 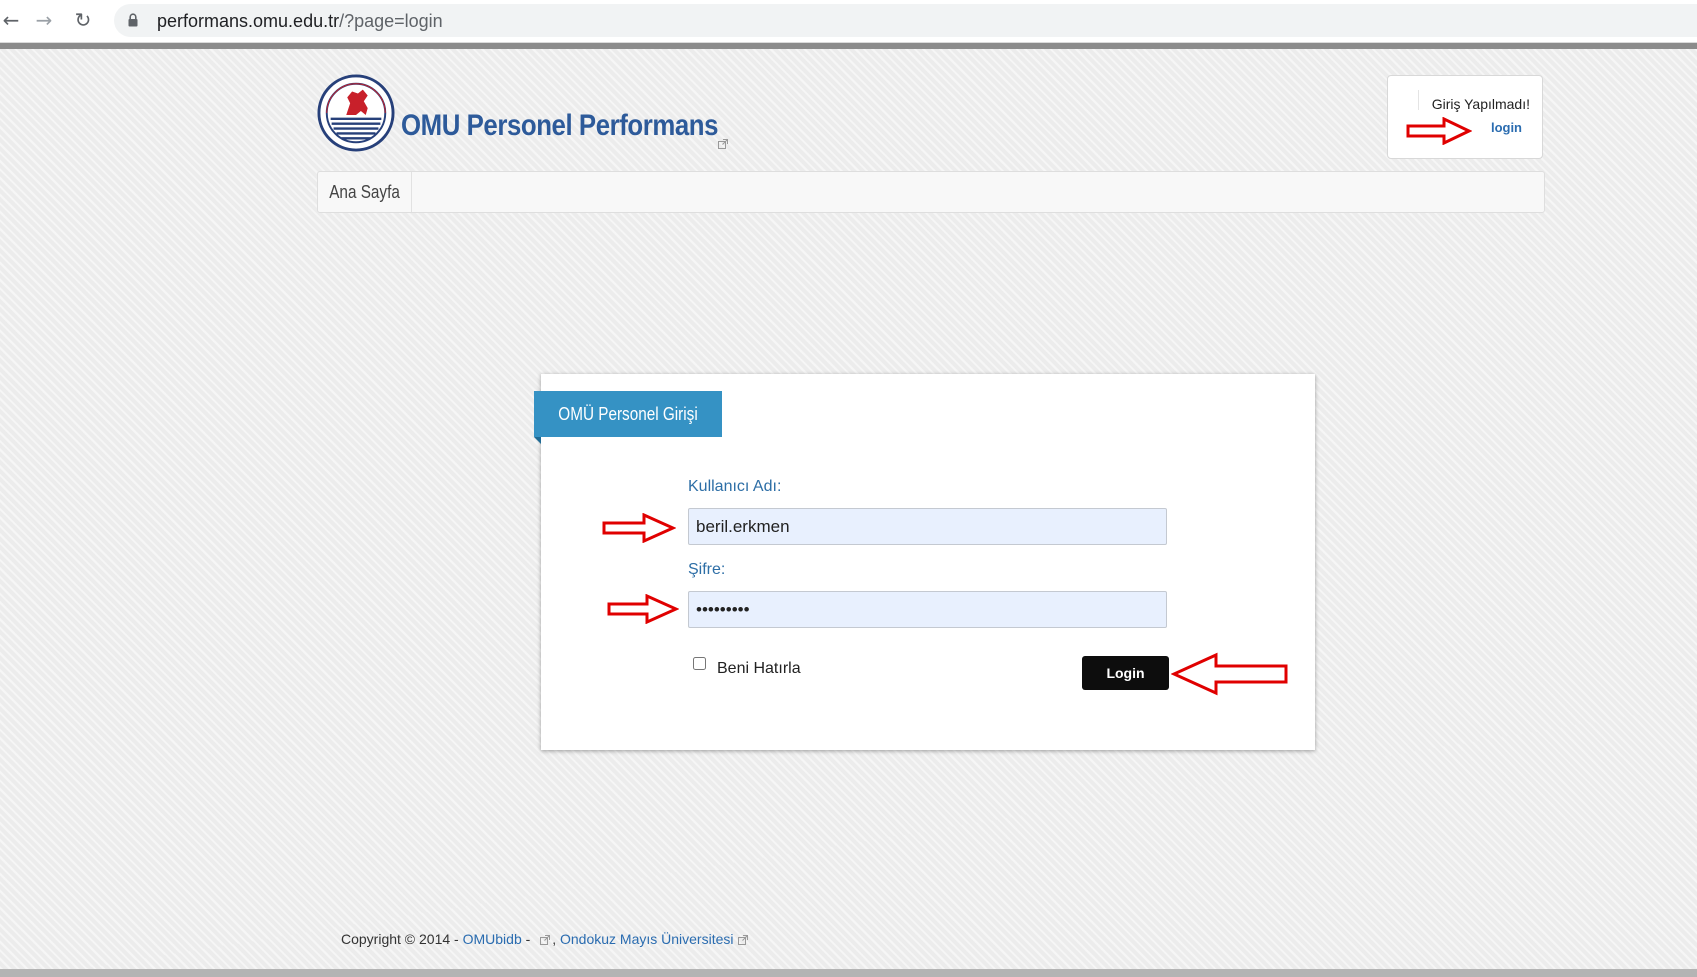 What do you see at coordinates (707, 569) in the screenshot?
I see `password-label: Şifre:` at bounding box center [707, 569].